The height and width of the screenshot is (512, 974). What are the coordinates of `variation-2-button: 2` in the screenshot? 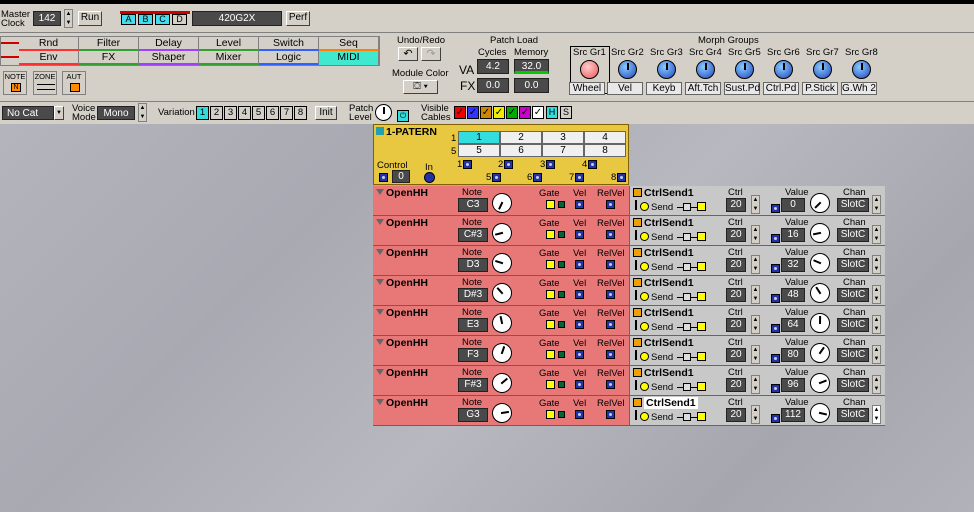 It's located at (216, 113).